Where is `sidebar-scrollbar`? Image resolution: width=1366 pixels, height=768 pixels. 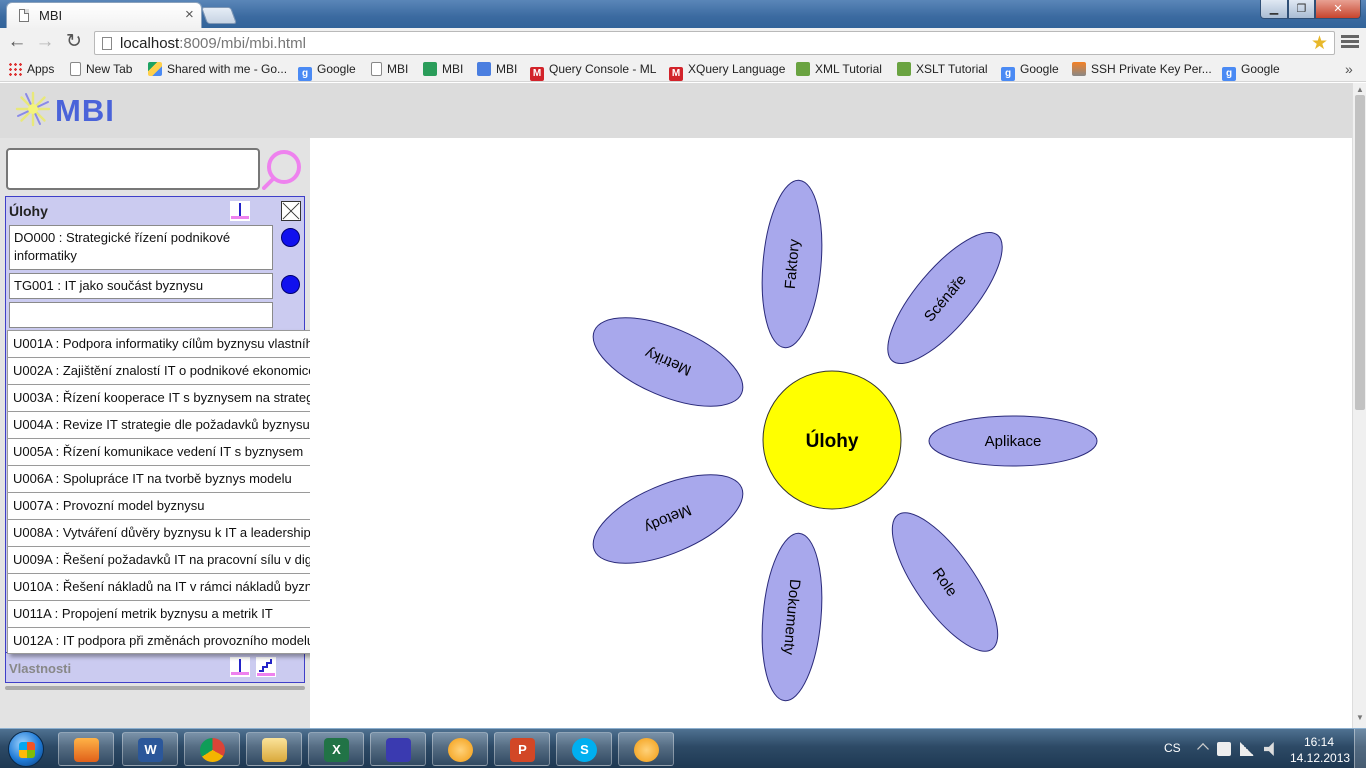
sidebar-scrollbar is located at coordinates (155, 688).